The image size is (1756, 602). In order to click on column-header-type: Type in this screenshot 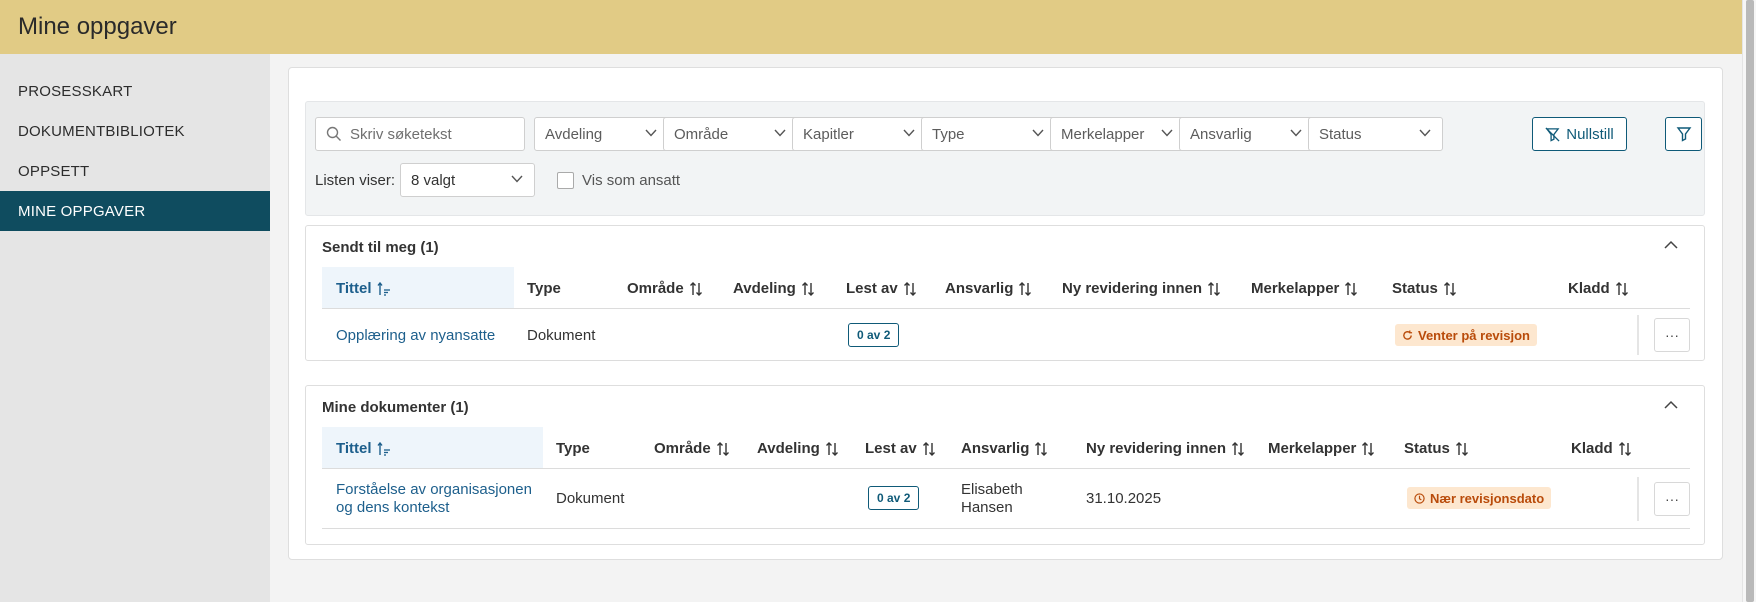, I will do `click(573, 448)`.